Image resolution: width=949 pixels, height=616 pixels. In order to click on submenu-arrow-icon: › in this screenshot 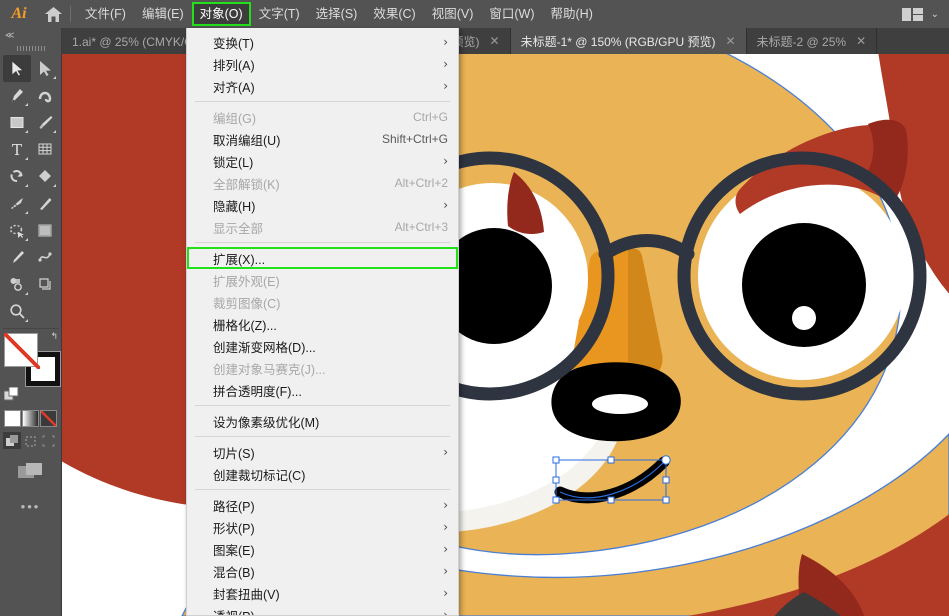, I will do `click(445, 205)`.